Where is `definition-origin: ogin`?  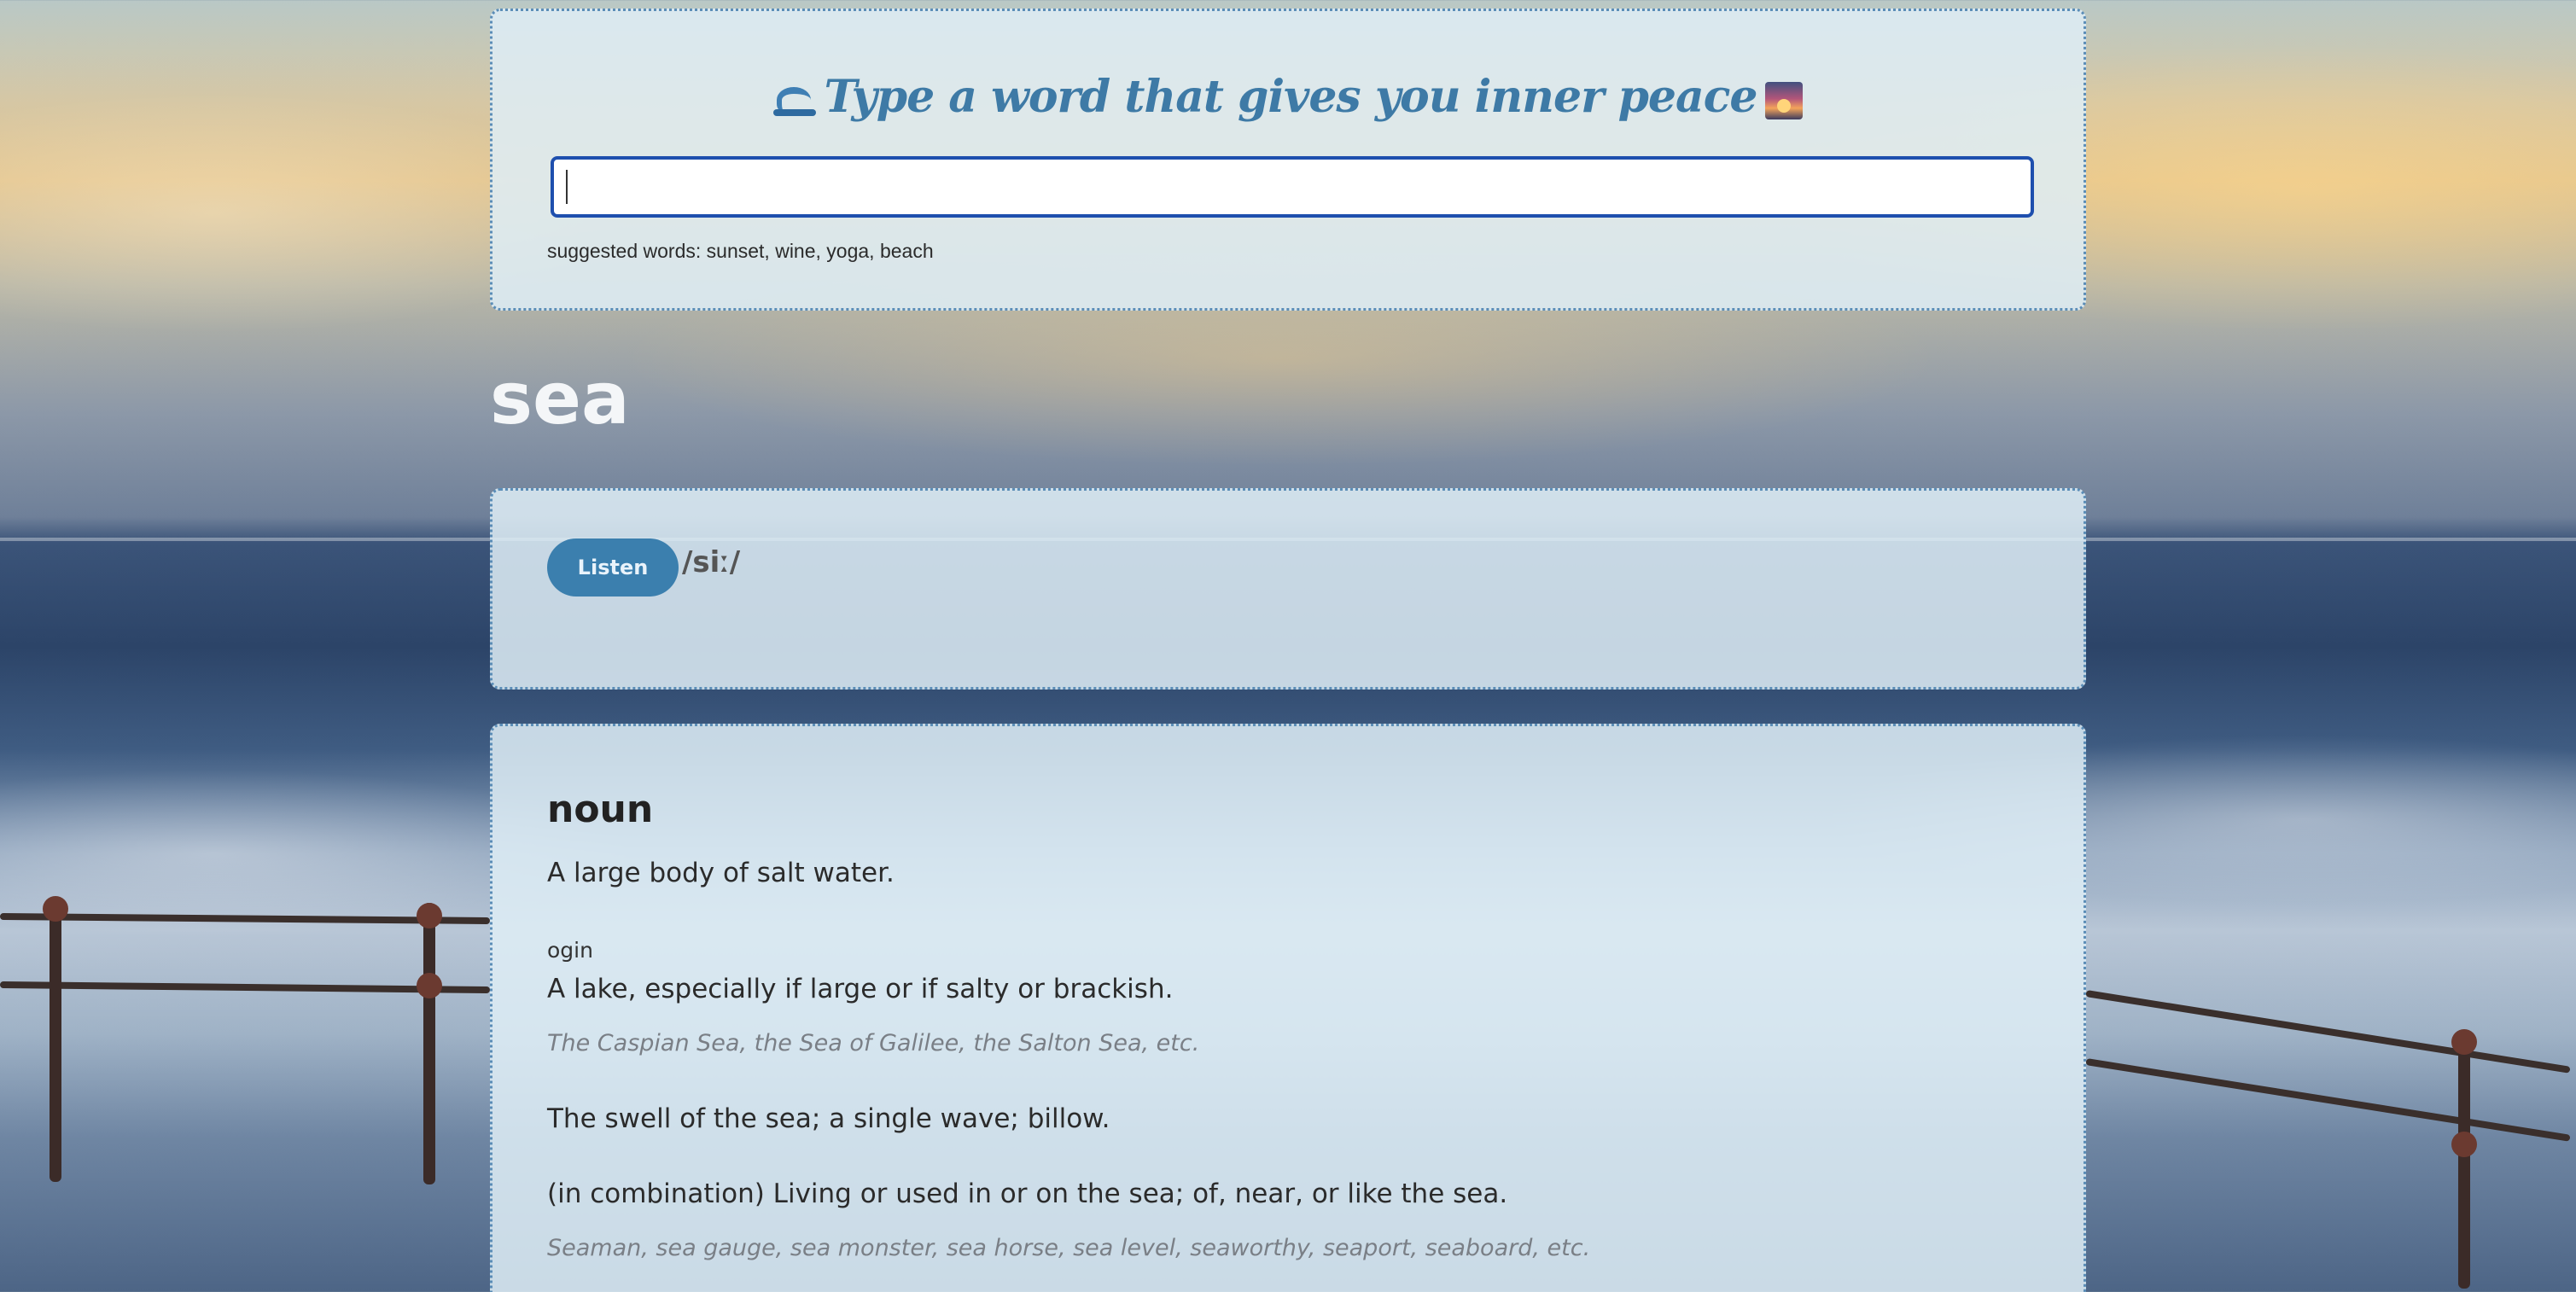 definition-origin: ogin is located at coordinates (570, 950).